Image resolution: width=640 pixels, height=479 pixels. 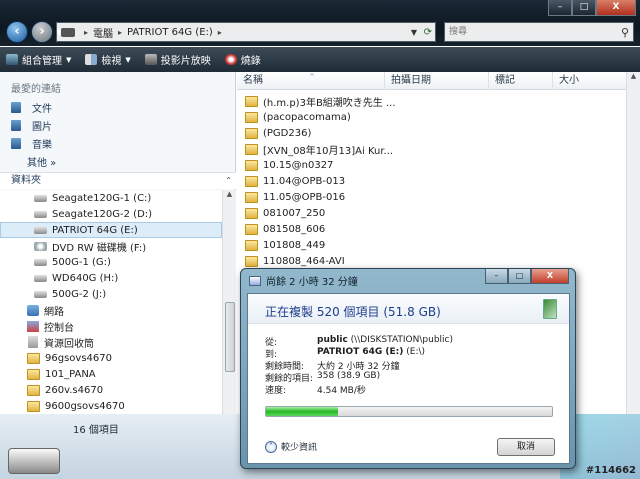 I want to click on tree-item-folder: 96gsovs4670, so click(x=111, y=358).